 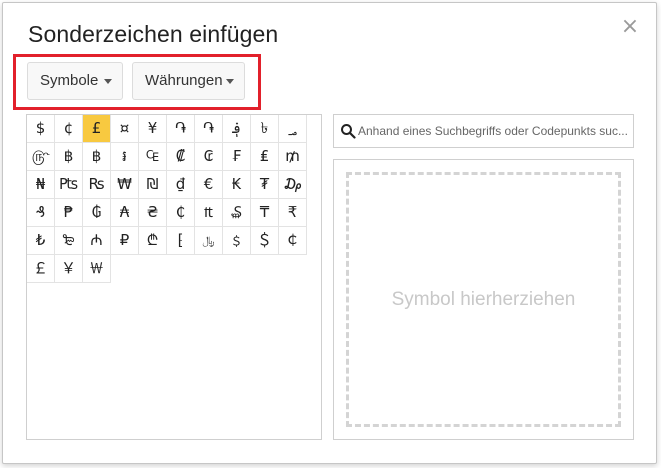 I want to click on symbol-cell: ₯, so click(x=293, y=185).